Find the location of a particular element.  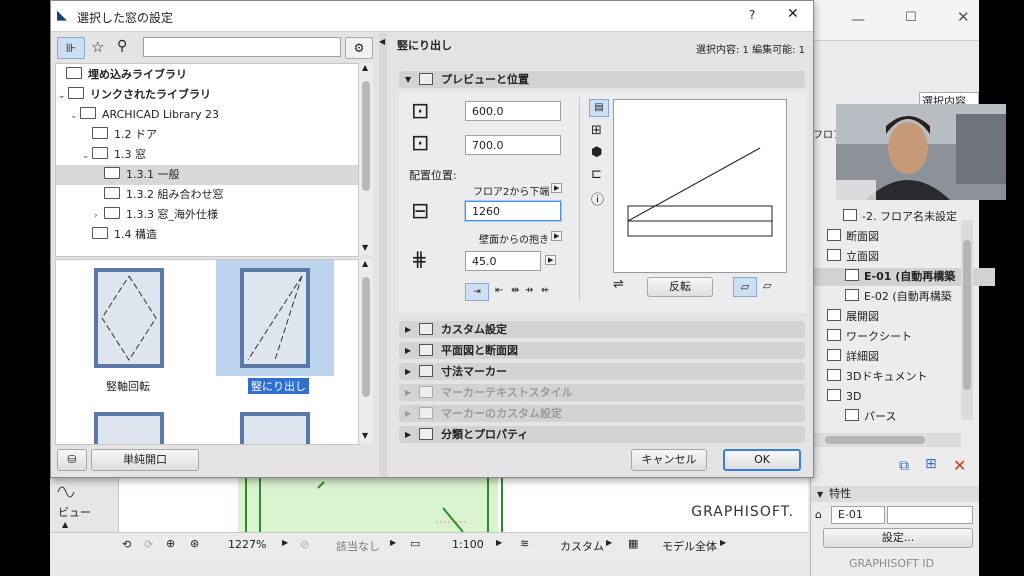

3d-view-icon: ⬢ is located at coordinates (596, 152).